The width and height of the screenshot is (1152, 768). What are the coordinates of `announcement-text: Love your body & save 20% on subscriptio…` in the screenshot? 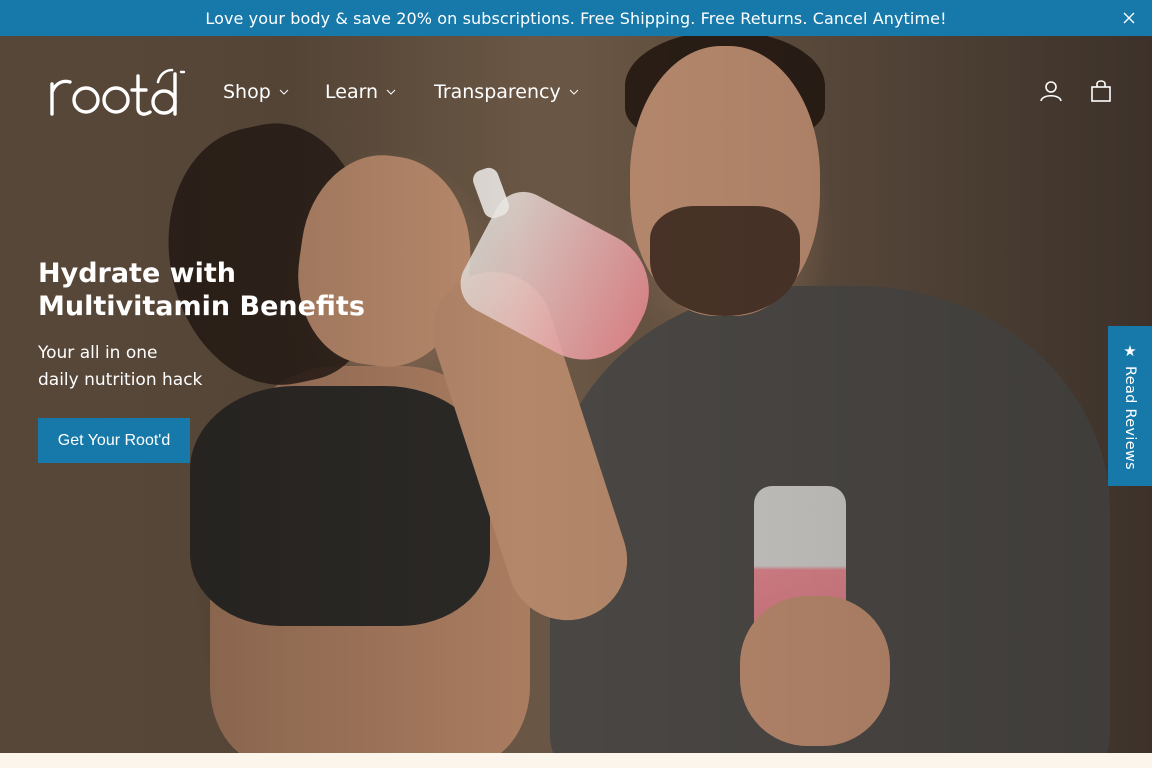 It's located at (576, 18).